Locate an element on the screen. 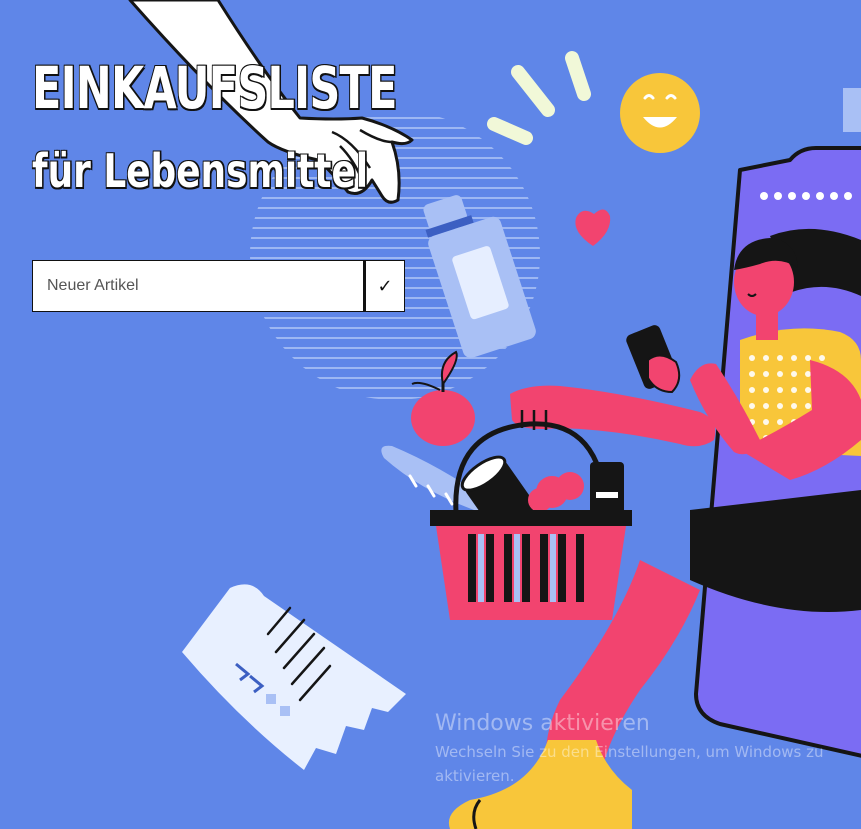  page-subtitle: für Lebensmittel is located at coordinates (200, 171).